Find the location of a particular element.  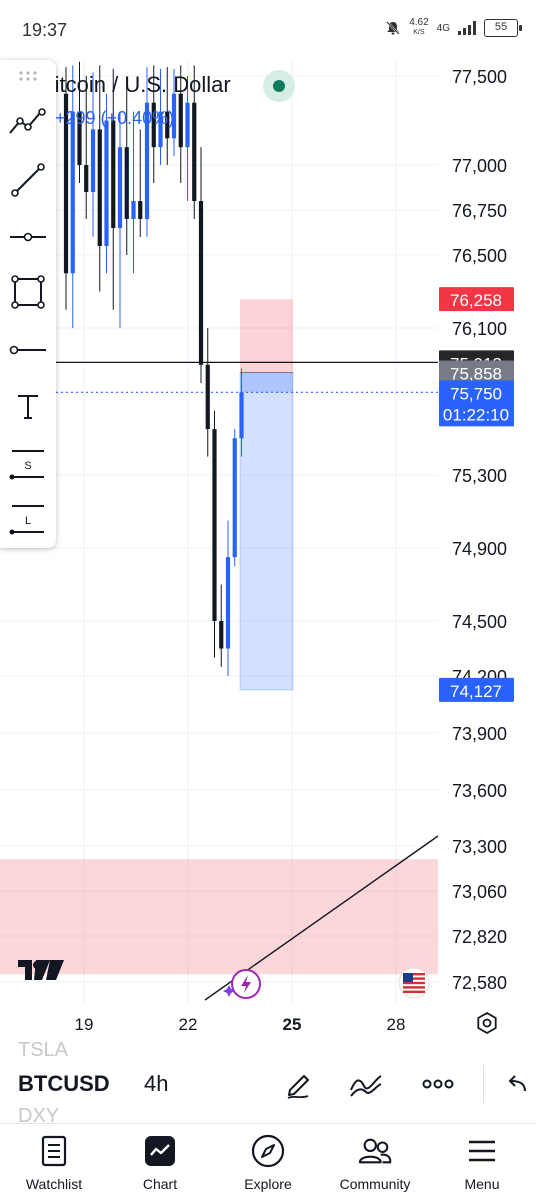

y-tick-label: 74,900 is located at coordinates (479, 549).